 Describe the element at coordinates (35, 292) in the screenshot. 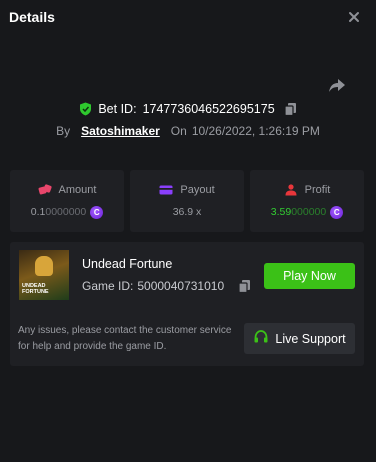

I see `thumb-line2: FORTUNE` at that location.